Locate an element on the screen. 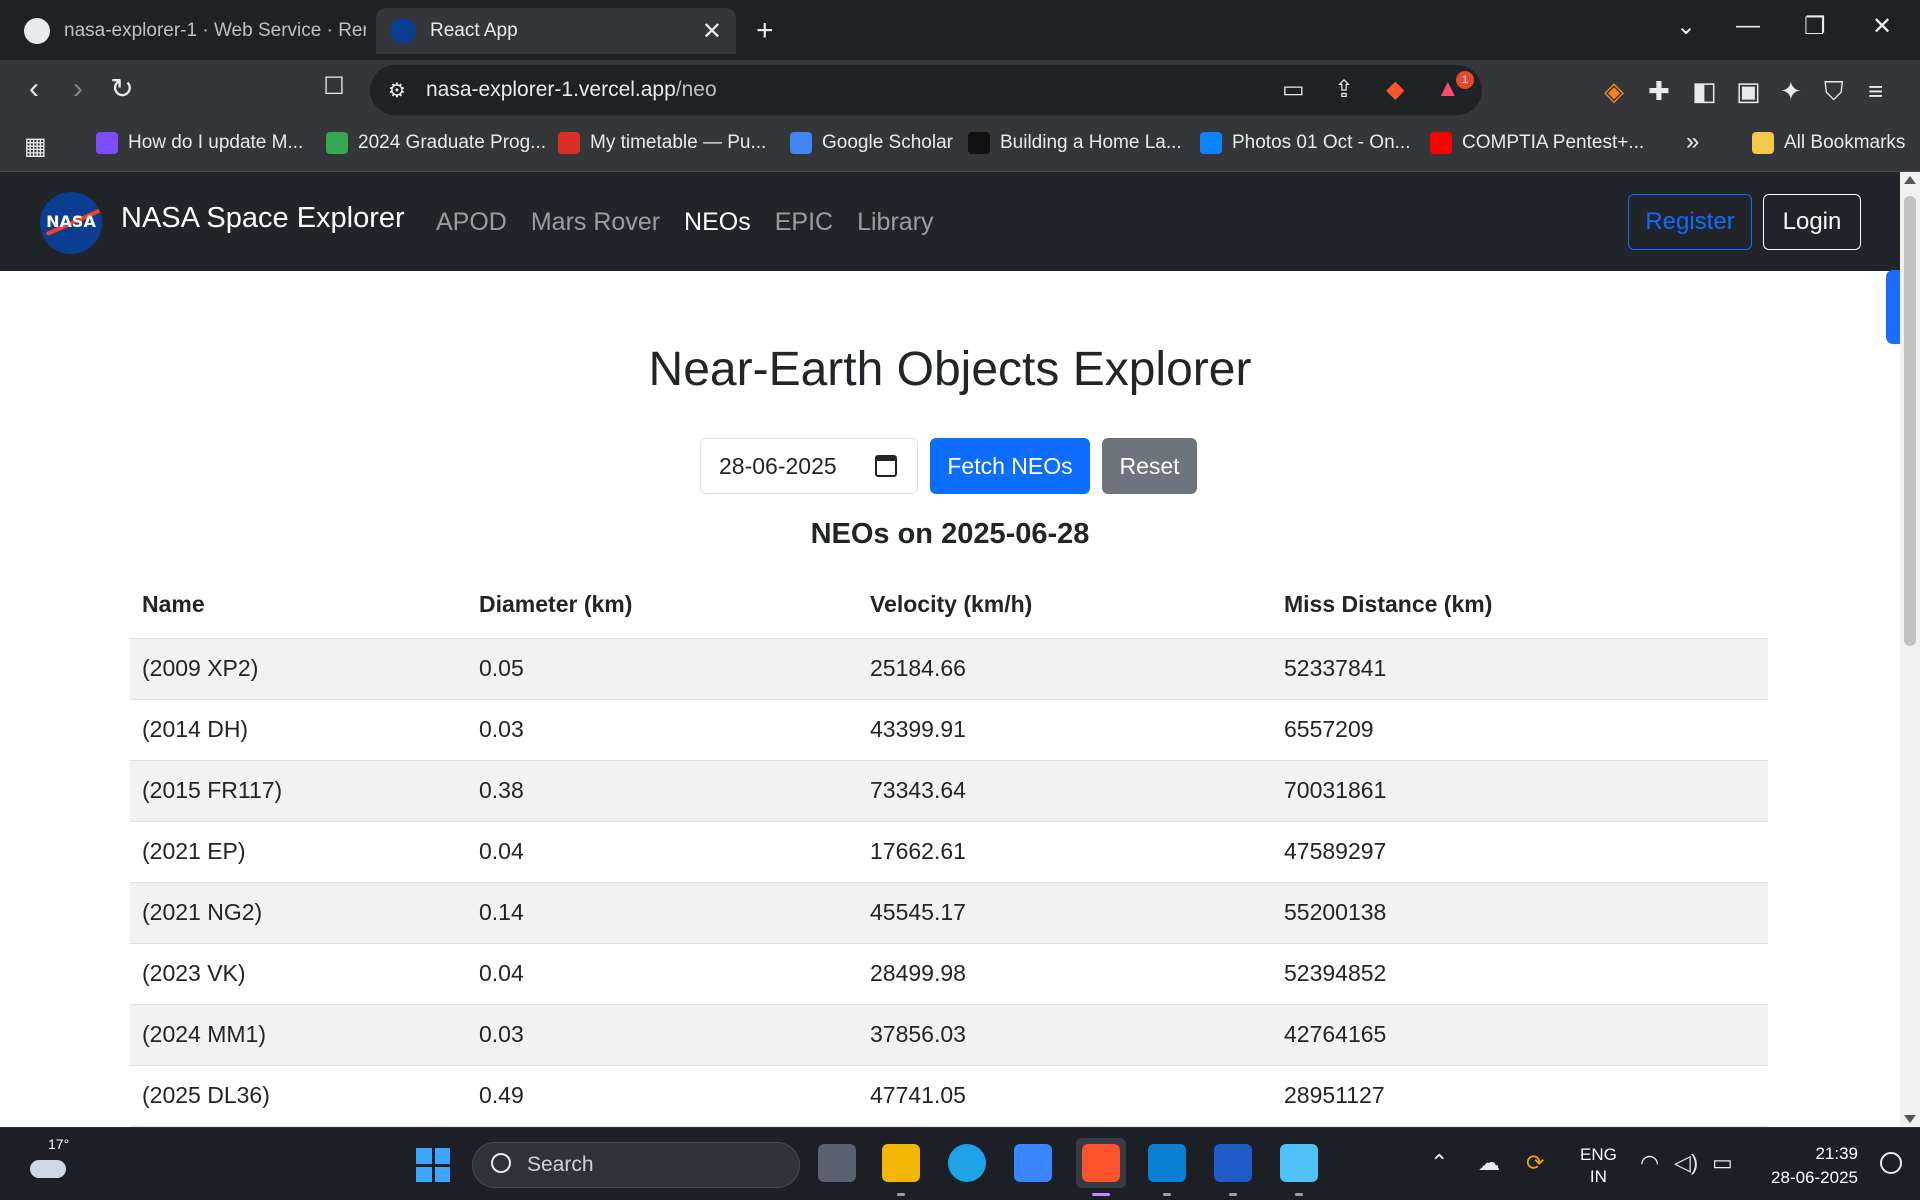  extensions-icon: ✚ is located at coordinates (1659, 91).